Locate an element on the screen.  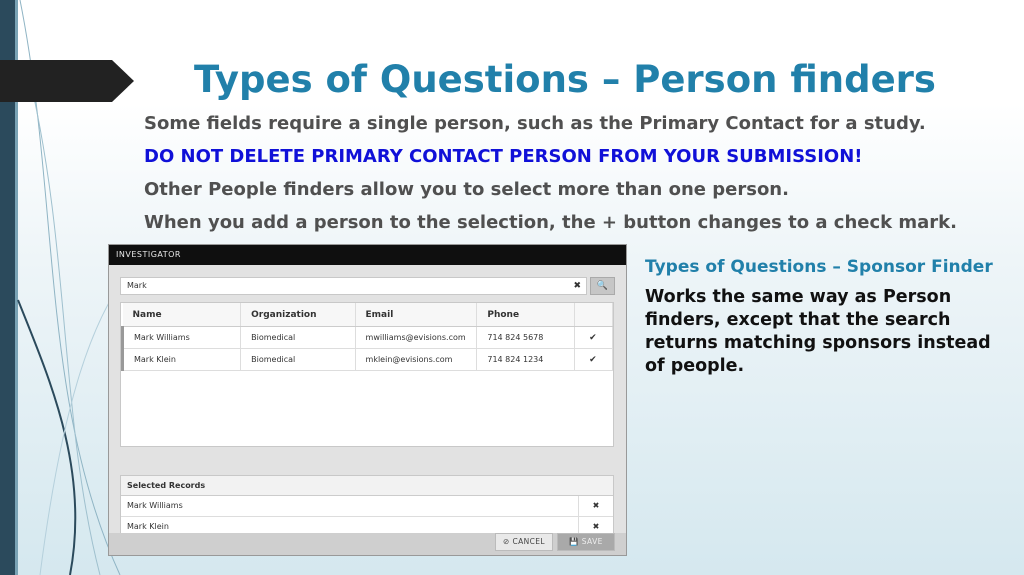
title-arrow-tab is located at coordinates (67, 81).